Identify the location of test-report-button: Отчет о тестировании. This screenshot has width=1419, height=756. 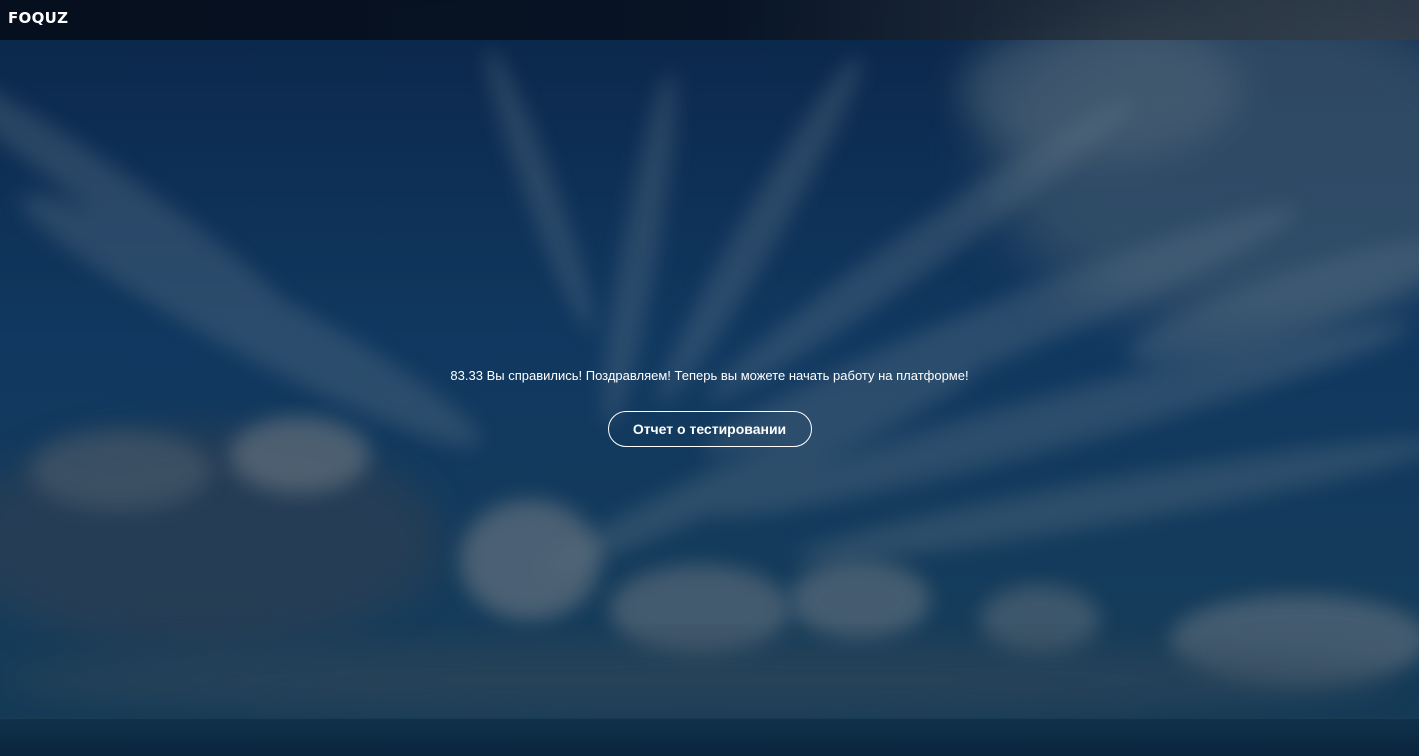
(709, 429).